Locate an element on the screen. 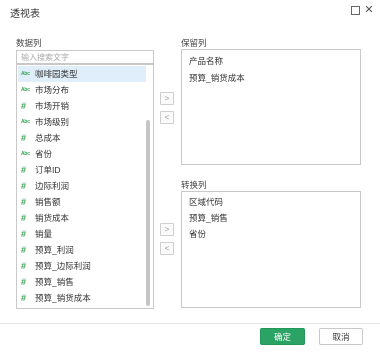  data-column-item: # 销量 is located at coordinates (82, 234).